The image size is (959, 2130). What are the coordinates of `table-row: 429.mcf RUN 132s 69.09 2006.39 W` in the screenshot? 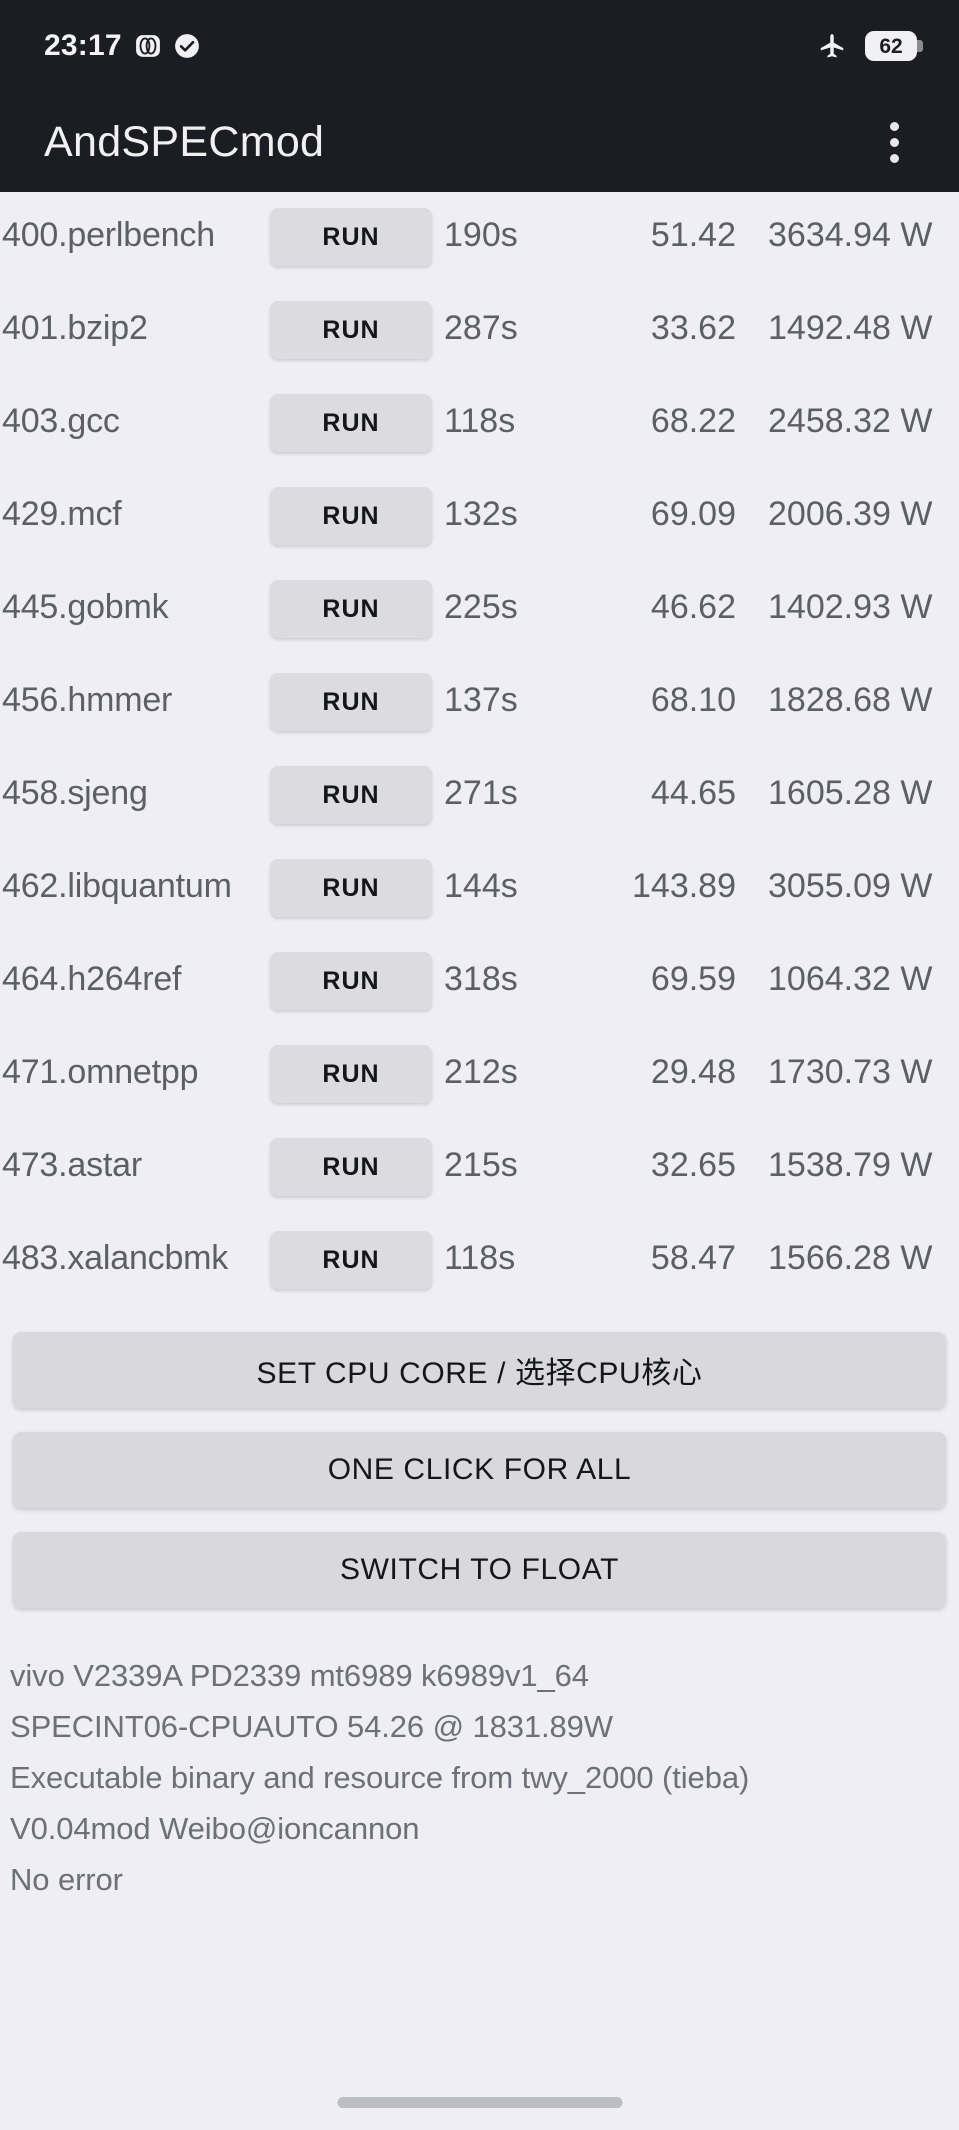 It's located at (479, 527).